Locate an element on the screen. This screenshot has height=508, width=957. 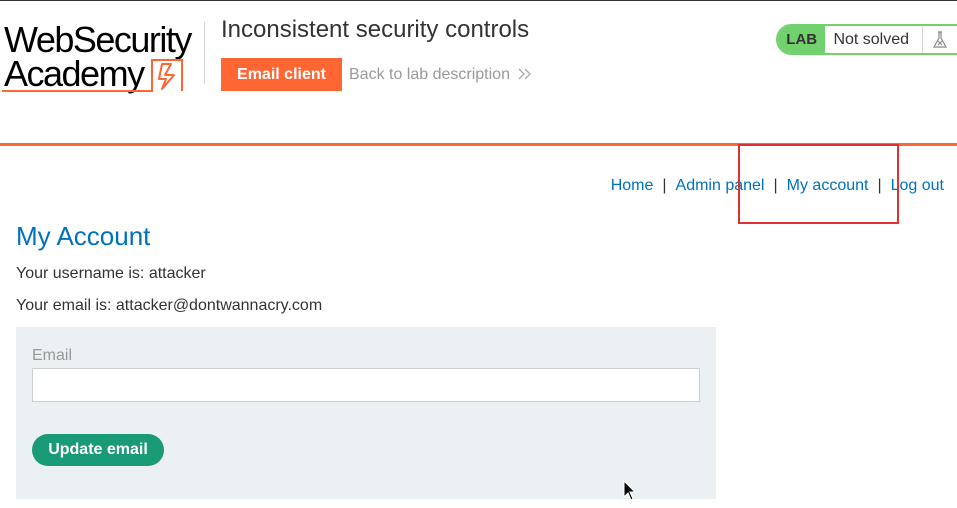
email-client-button: Email client is located at coordinates (281, 74).